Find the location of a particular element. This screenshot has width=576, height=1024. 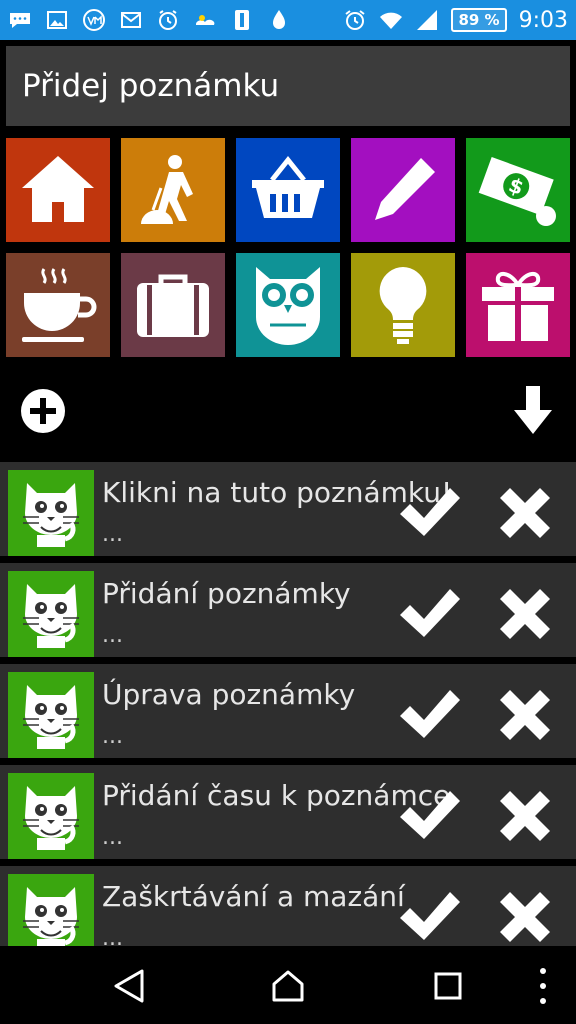

signal-icon is located at coordinates (427, 20).